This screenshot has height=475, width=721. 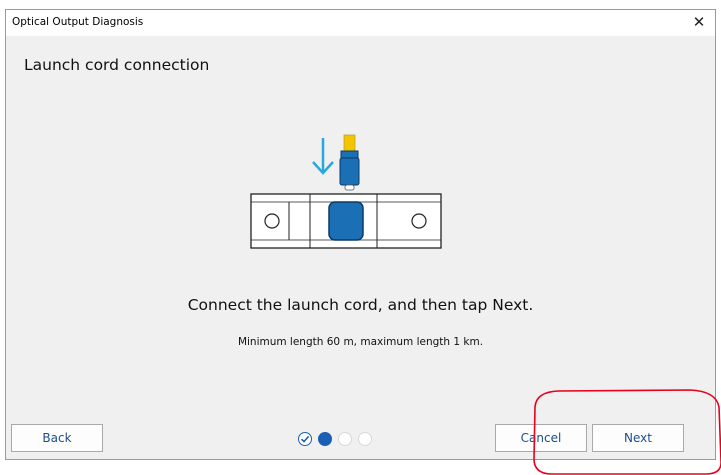 I want to click on close-icon: ✕, so click(x=699, y=22).